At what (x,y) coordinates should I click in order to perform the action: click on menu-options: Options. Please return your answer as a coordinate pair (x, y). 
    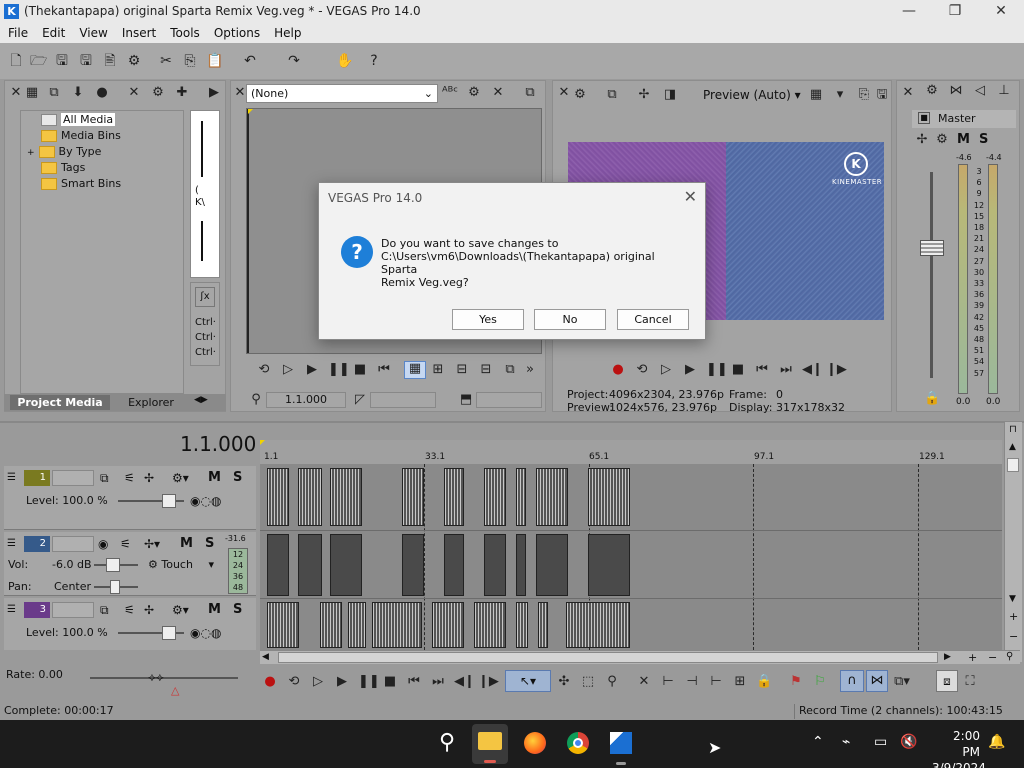
    Looking at the image, I should click on (237, 33).